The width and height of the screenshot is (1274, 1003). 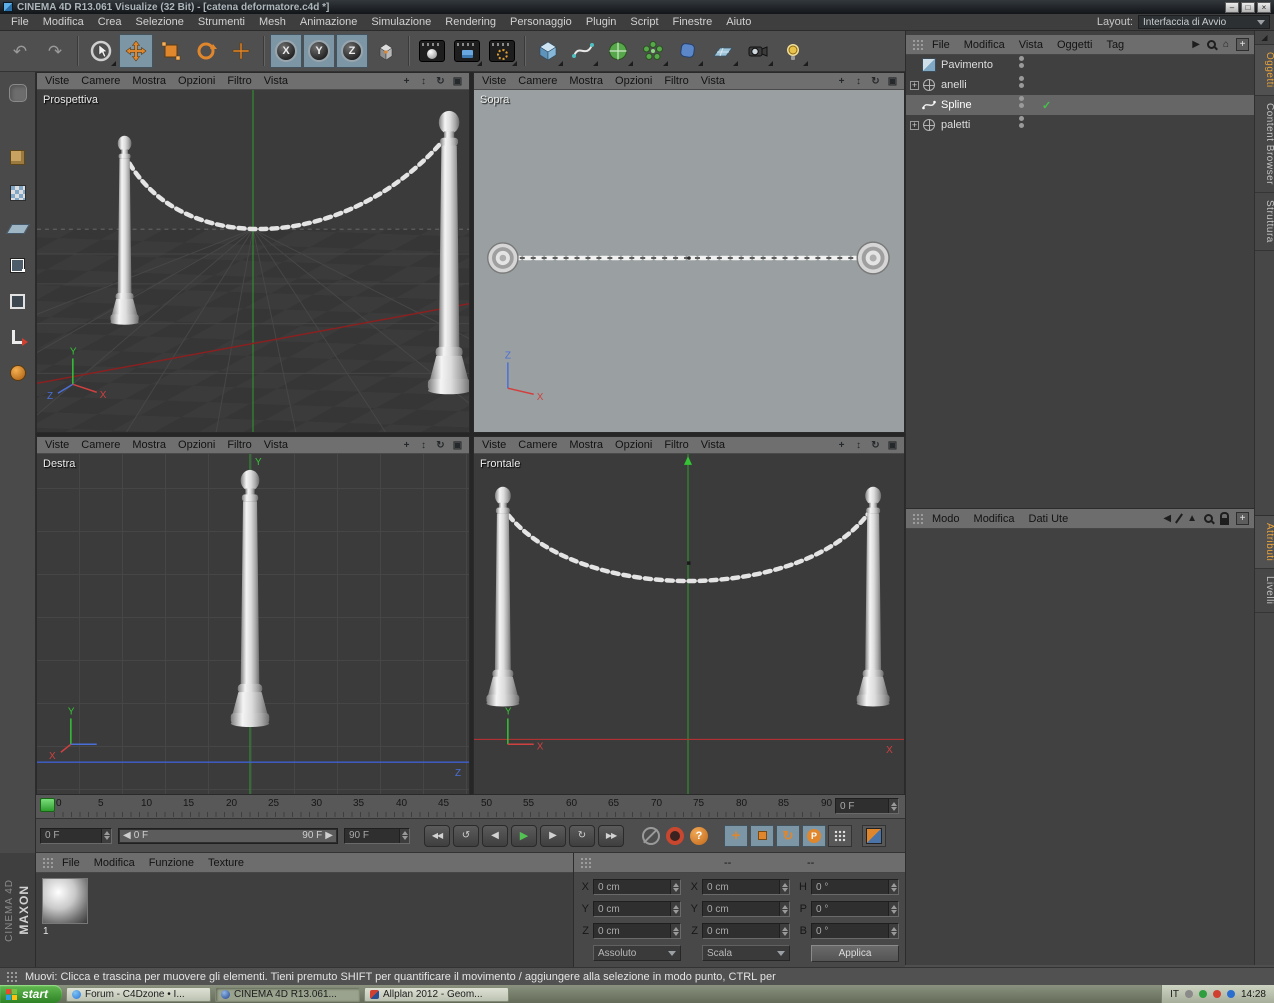 I want to click on position-z-field: 0 cm, so click(x=637, y=931).